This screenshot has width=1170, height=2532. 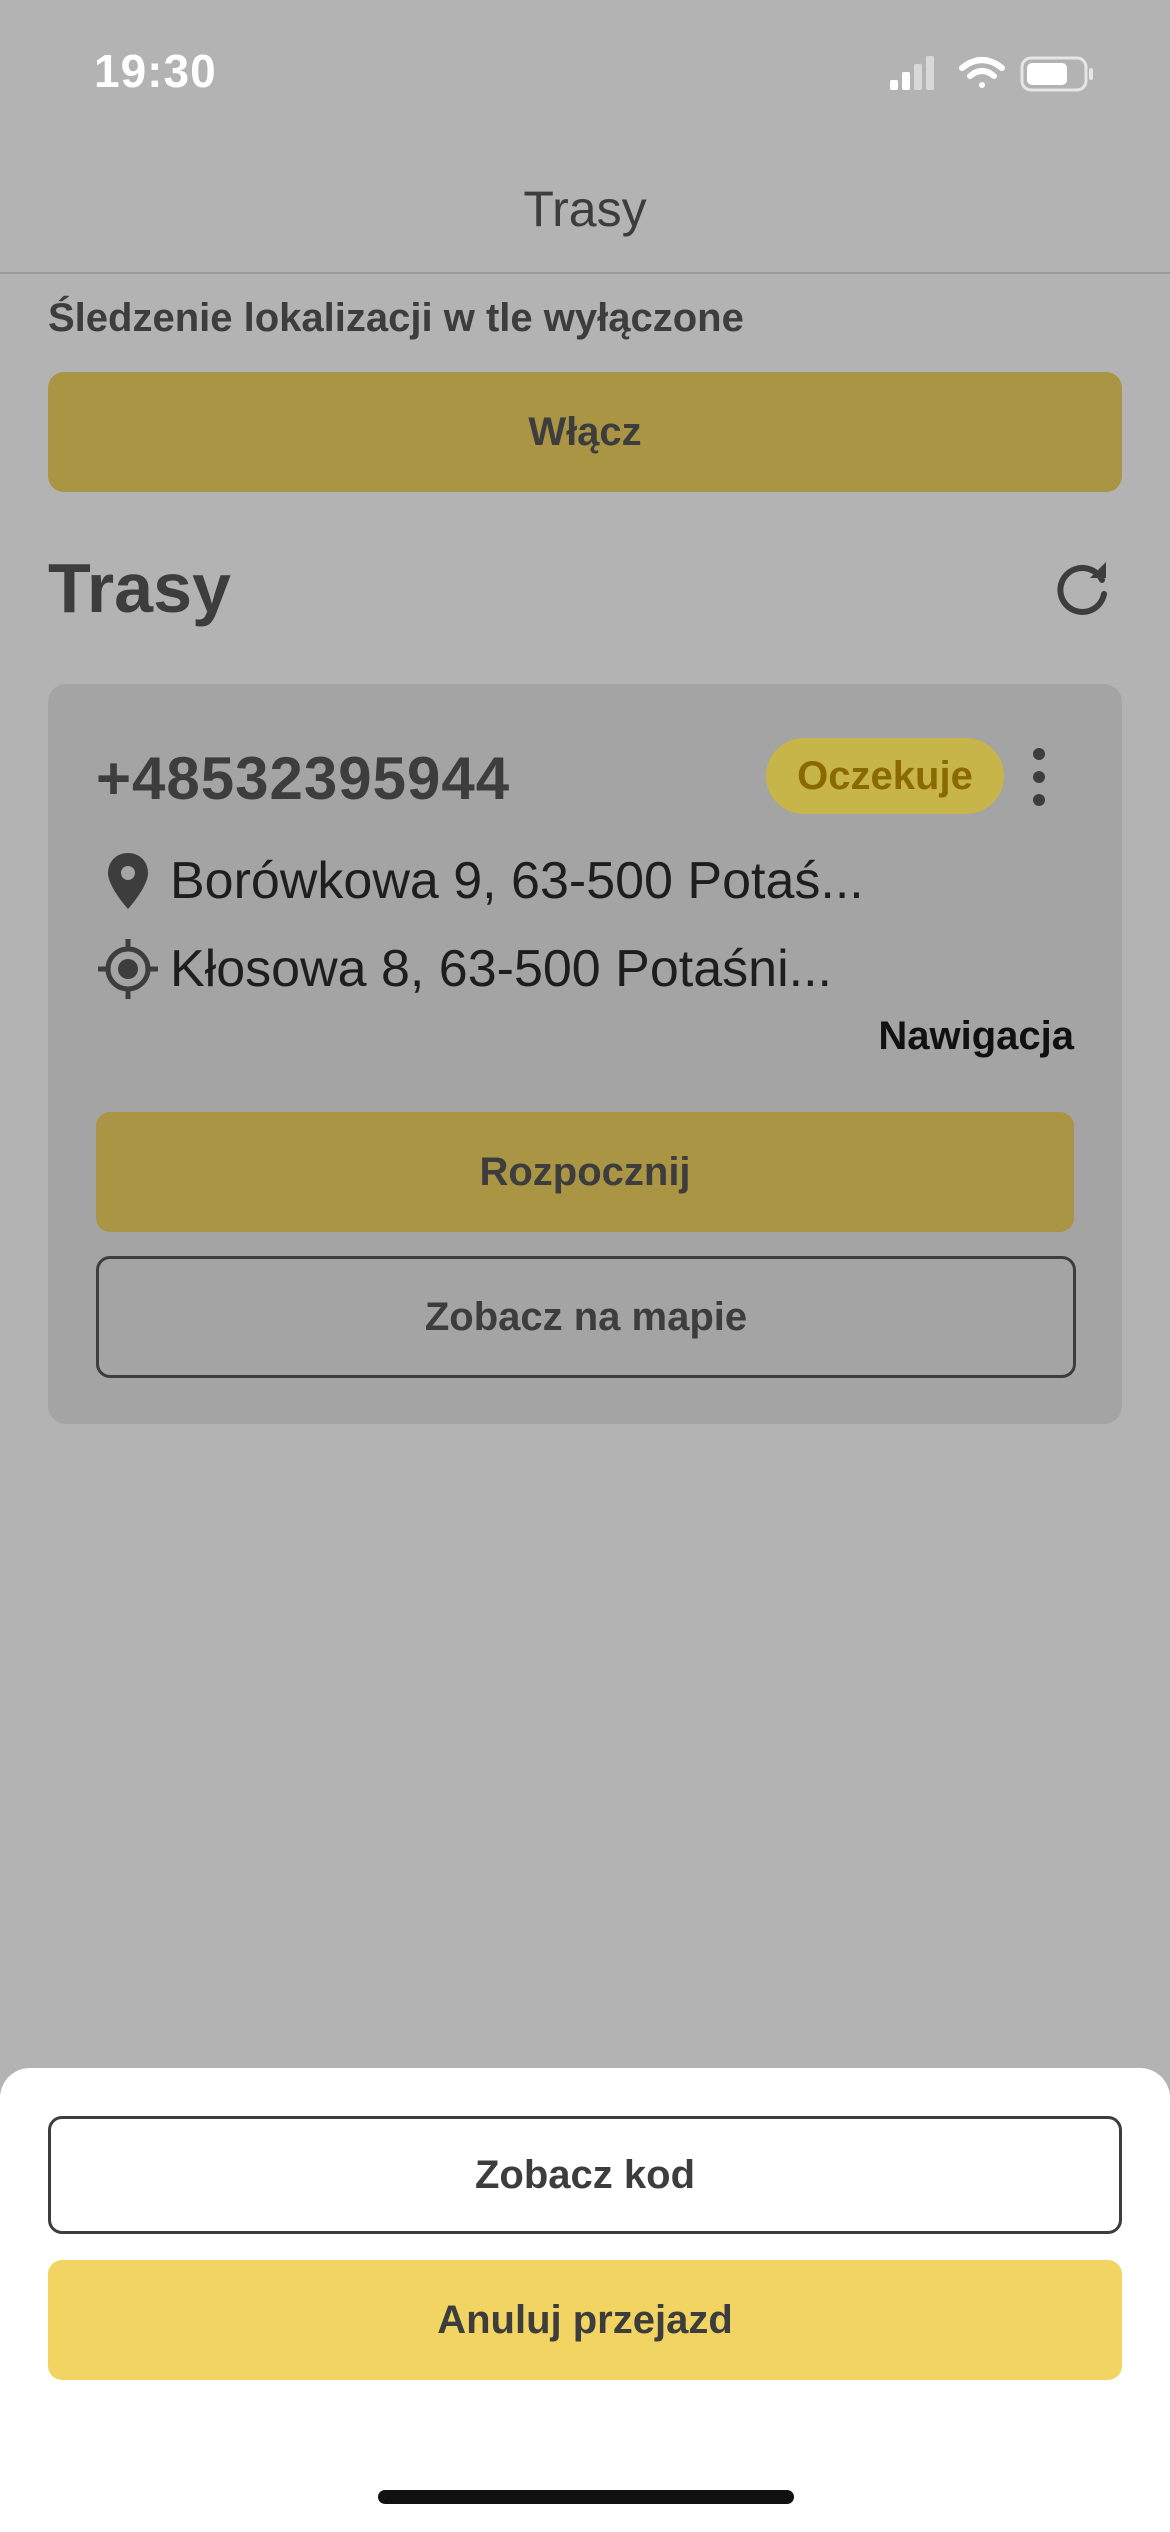 What do you see at coordinates (585, 209) in the screenshot?
I see `page-title: Trasy` at bounding box center [585, 209].